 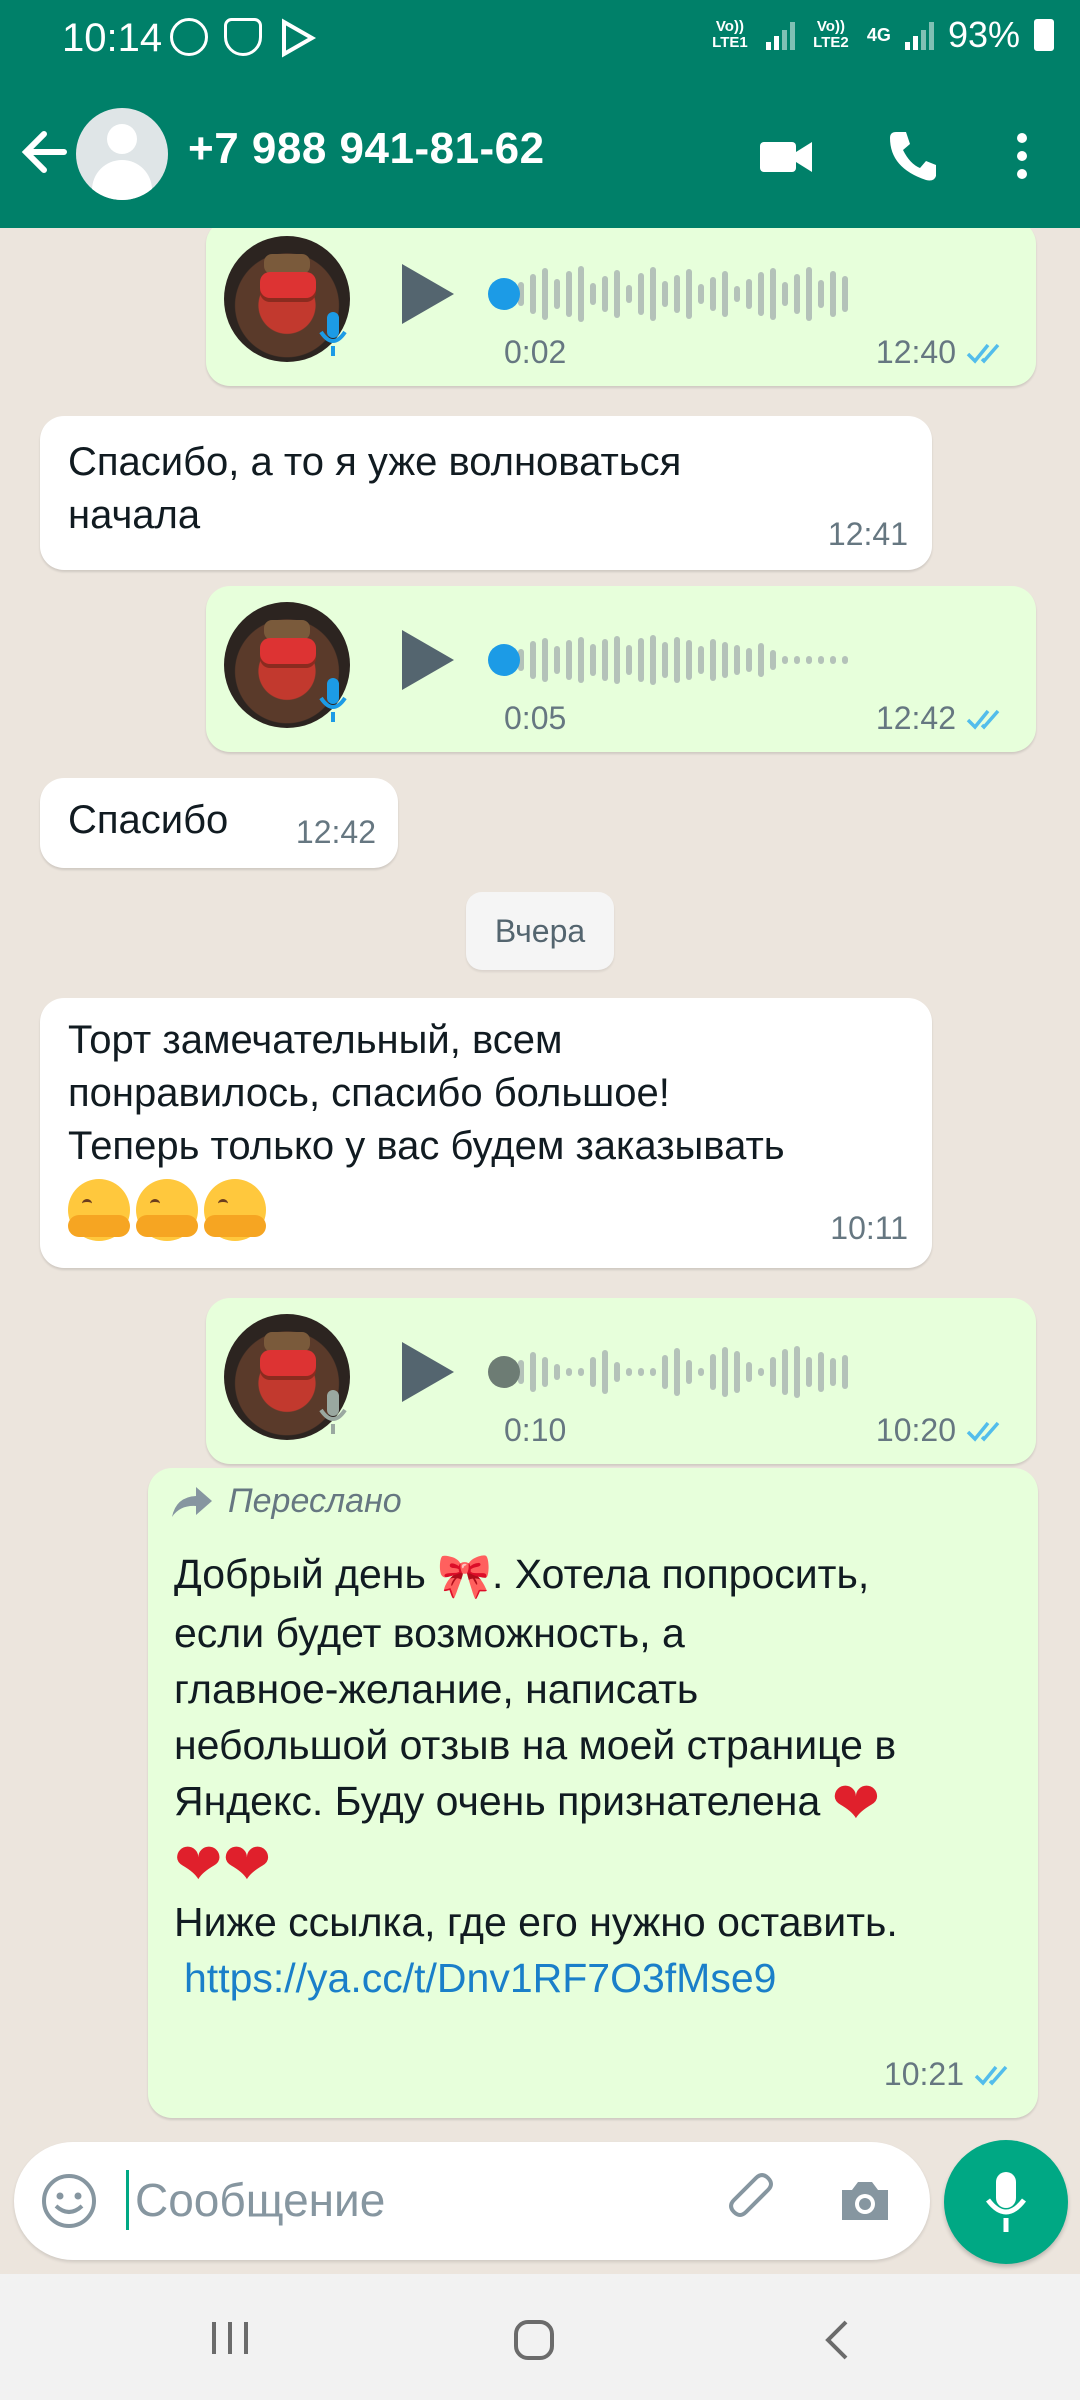 I want to click on back-icon, so click(x=837, y=2340).